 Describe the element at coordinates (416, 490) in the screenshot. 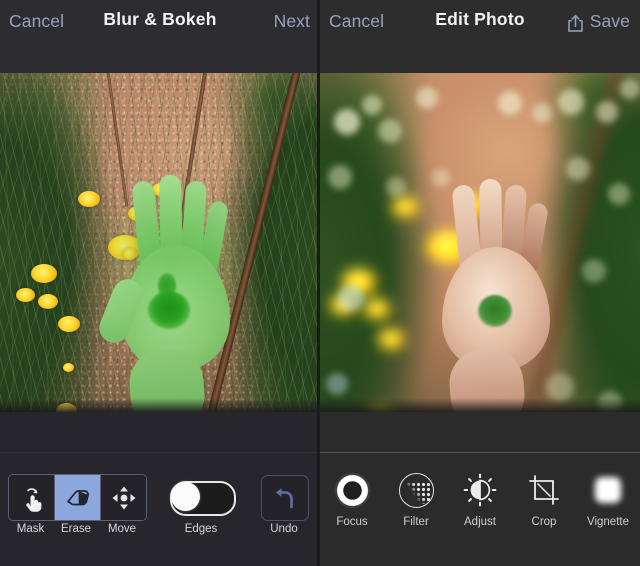

I see `filter-halftone-icon` at that location.